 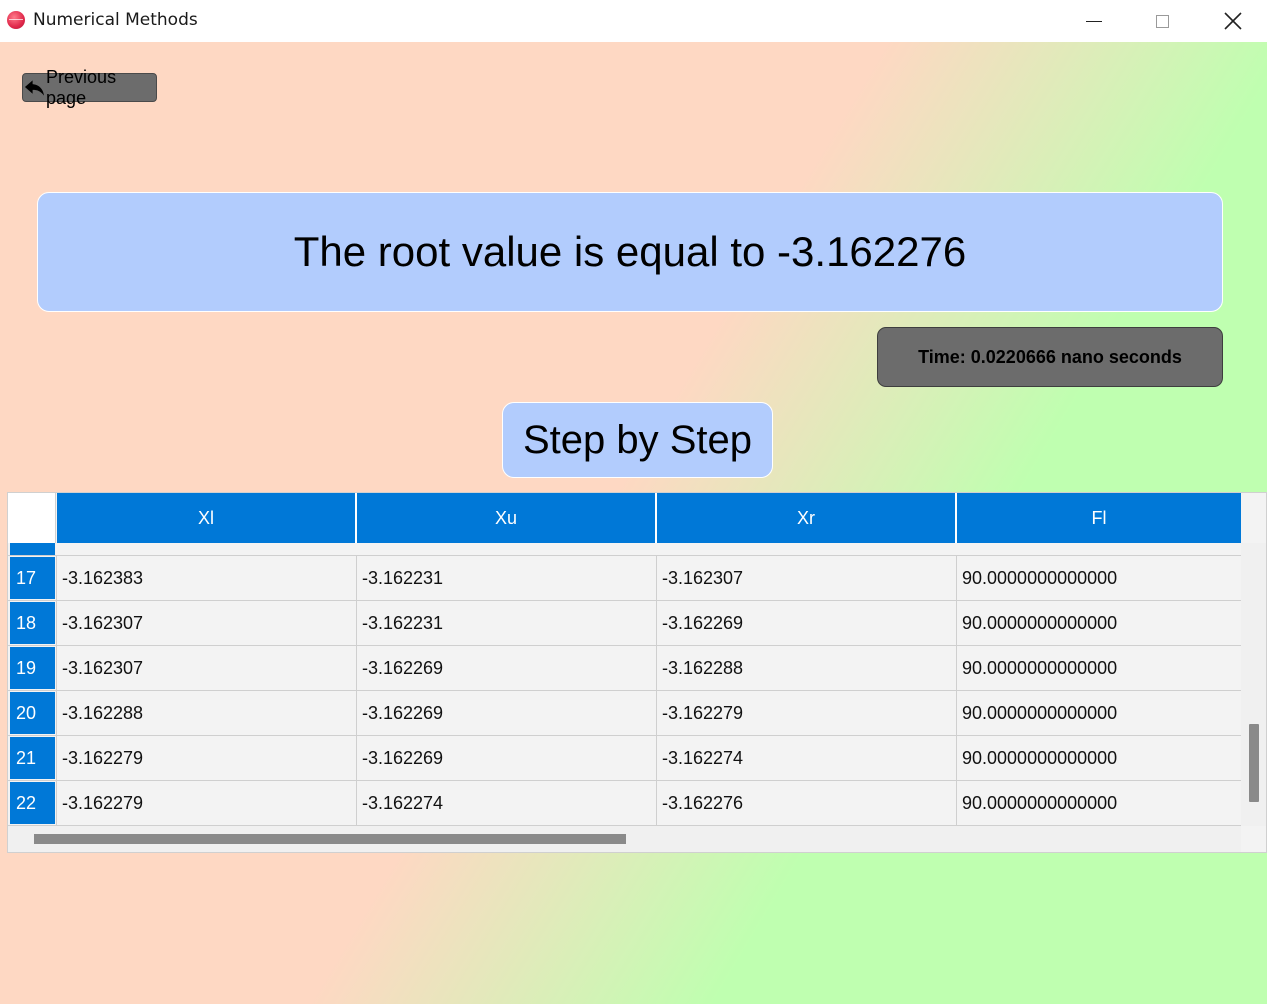 I want to click on row-header: 22, so click(x=32, y=803).